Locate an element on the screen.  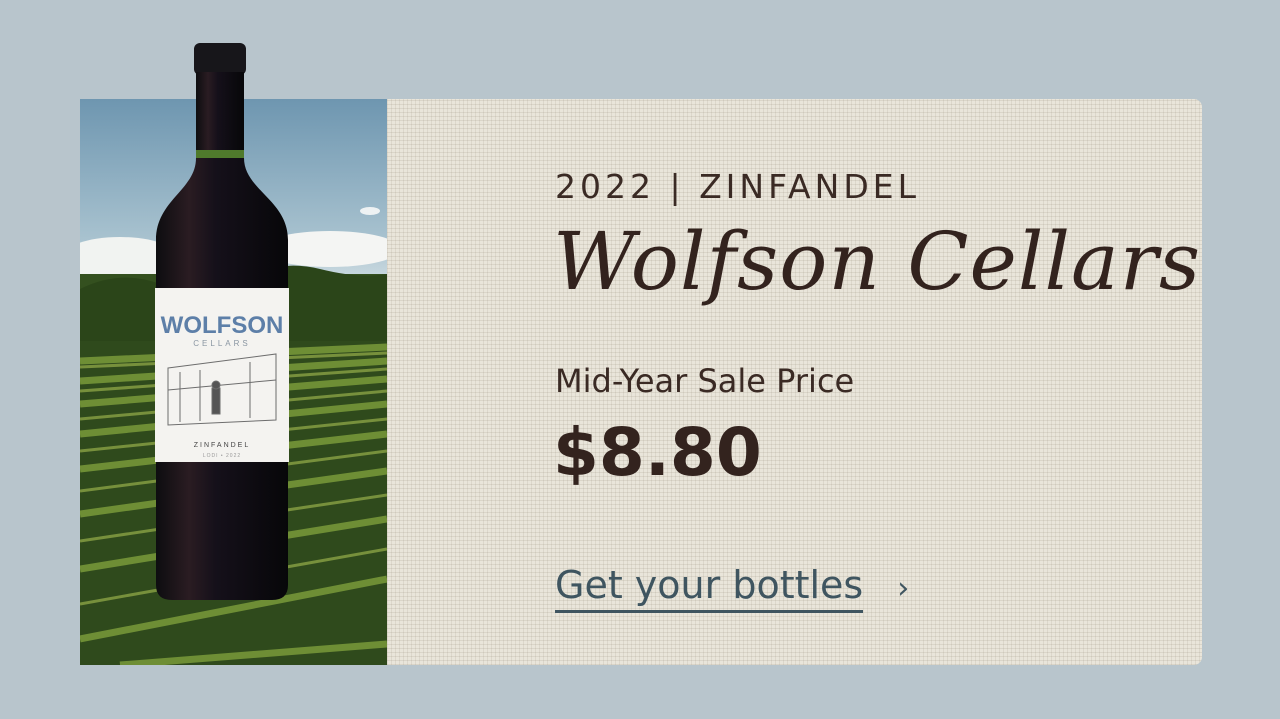
wine-bottle-image: WOLFSON CELLARS ZINFANDEL LODI • 2022 is located at coordinates (222, 321).